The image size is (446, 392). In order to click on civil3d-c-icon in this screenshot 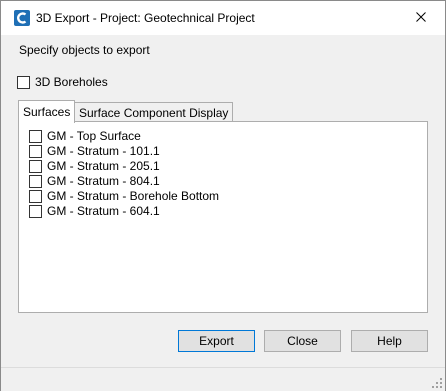, I will do `click(22, 18)`.